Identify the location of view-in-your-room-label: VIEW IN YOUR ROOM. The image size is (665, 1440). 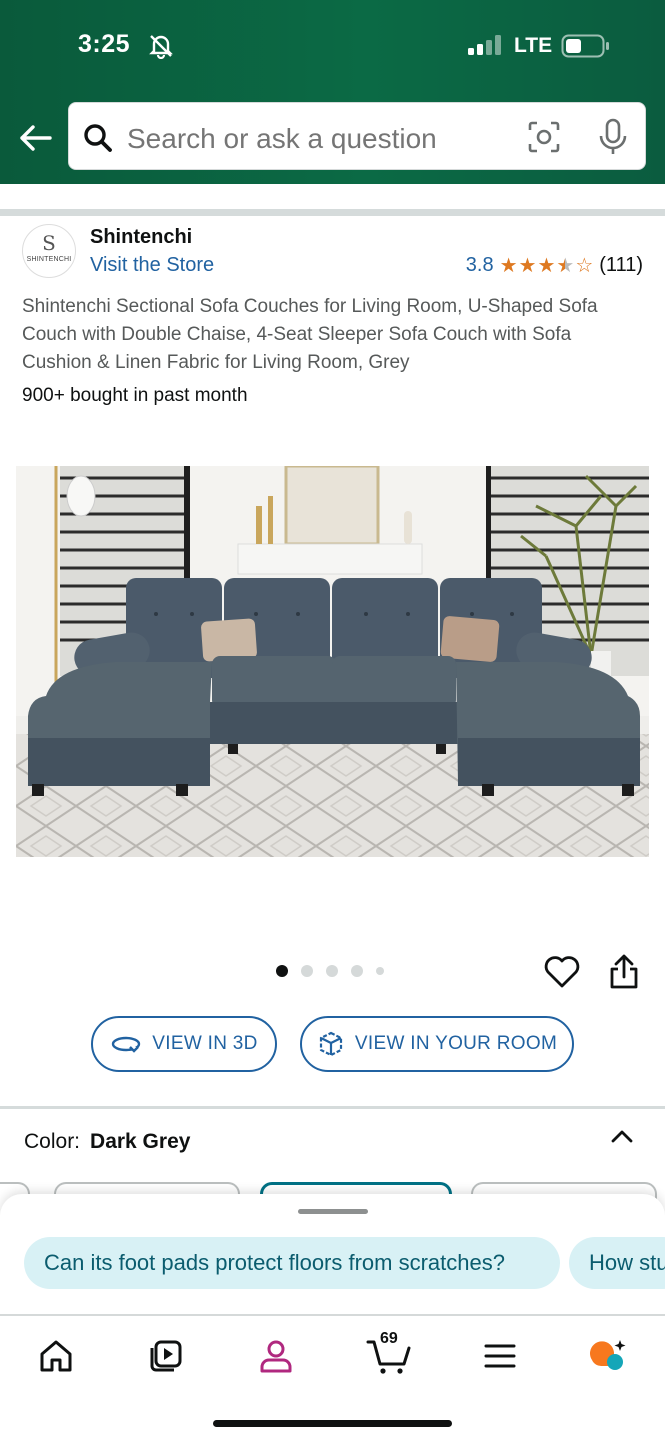
(456, 1043).